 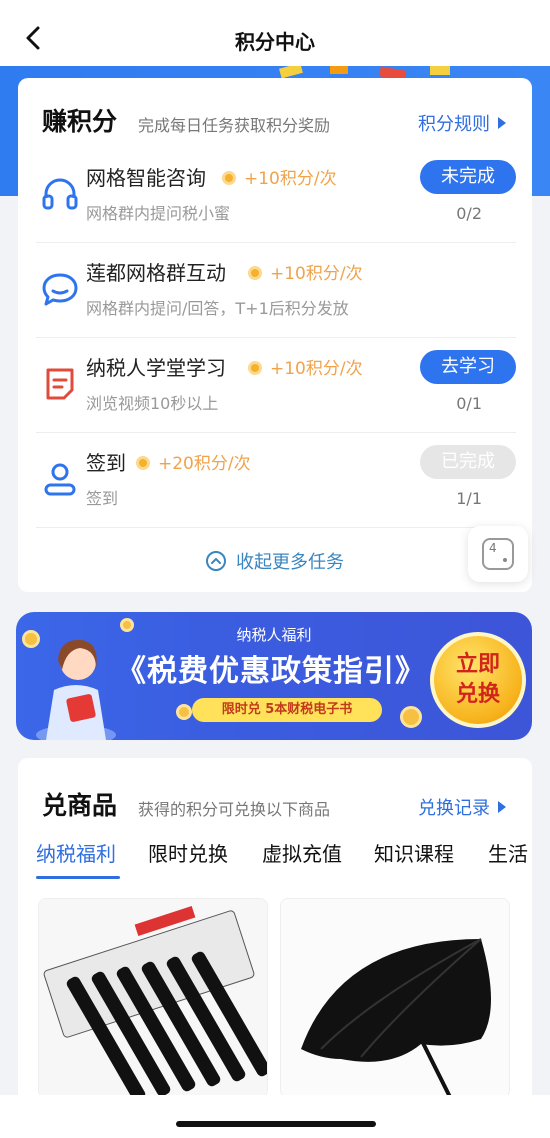 I want to click on top-nav-bar: 积分中心, so click(x=275, y=33).